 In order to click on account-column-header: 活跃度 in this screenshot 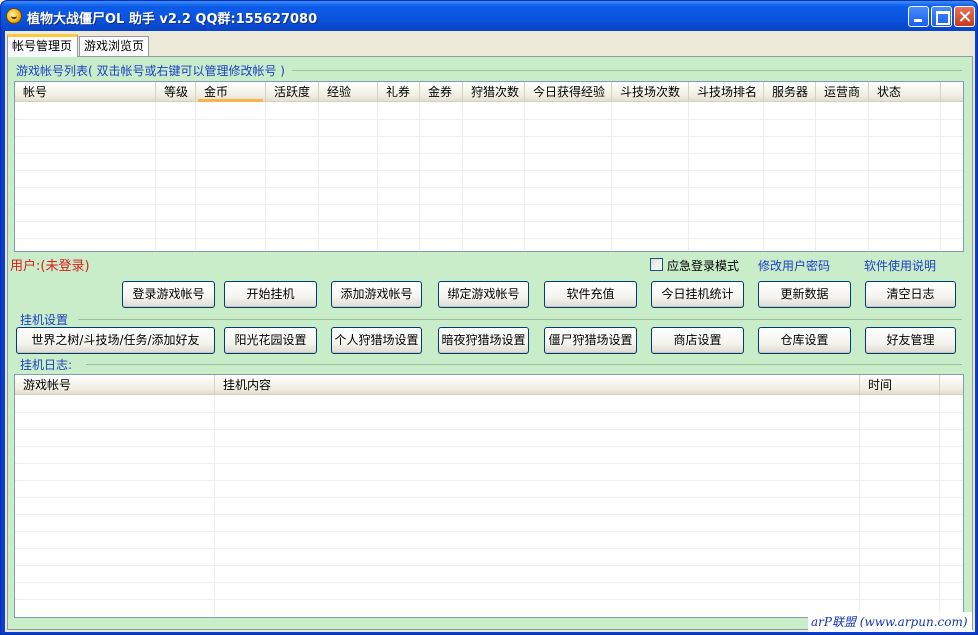, I will do `click(292, 92)`.